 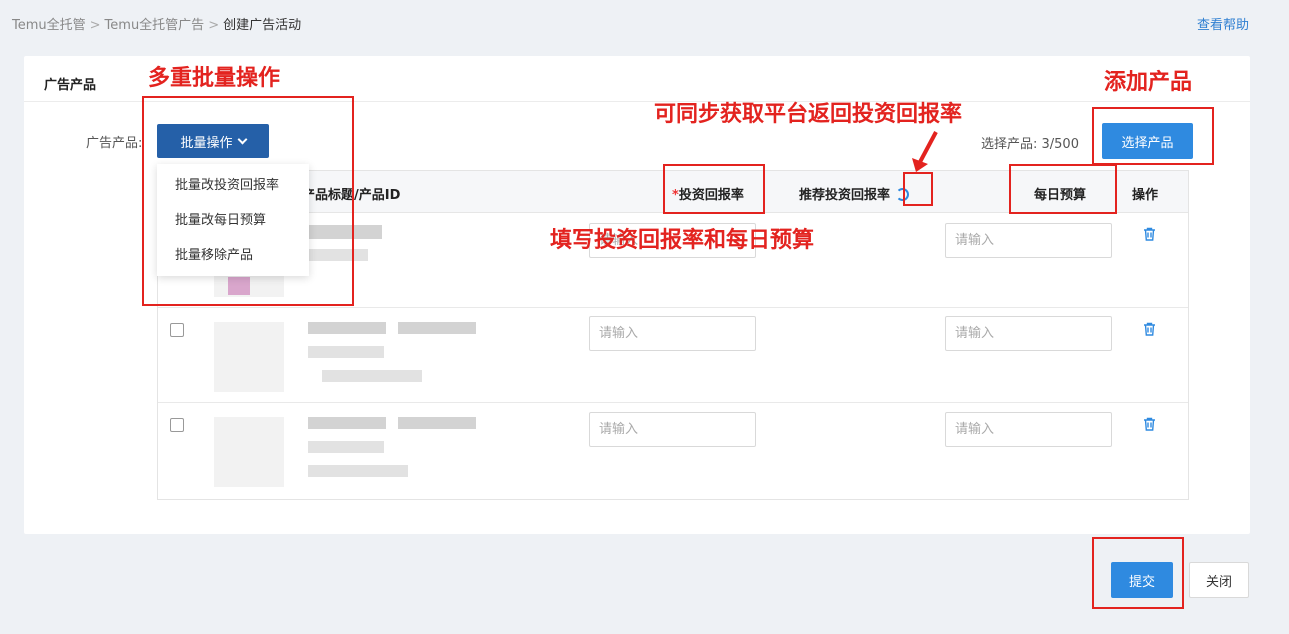 What do you see at coordinates (1223, 23) in the screenshot?
I see `help-link: 查看帮助` at bounding box center [1223, 23].